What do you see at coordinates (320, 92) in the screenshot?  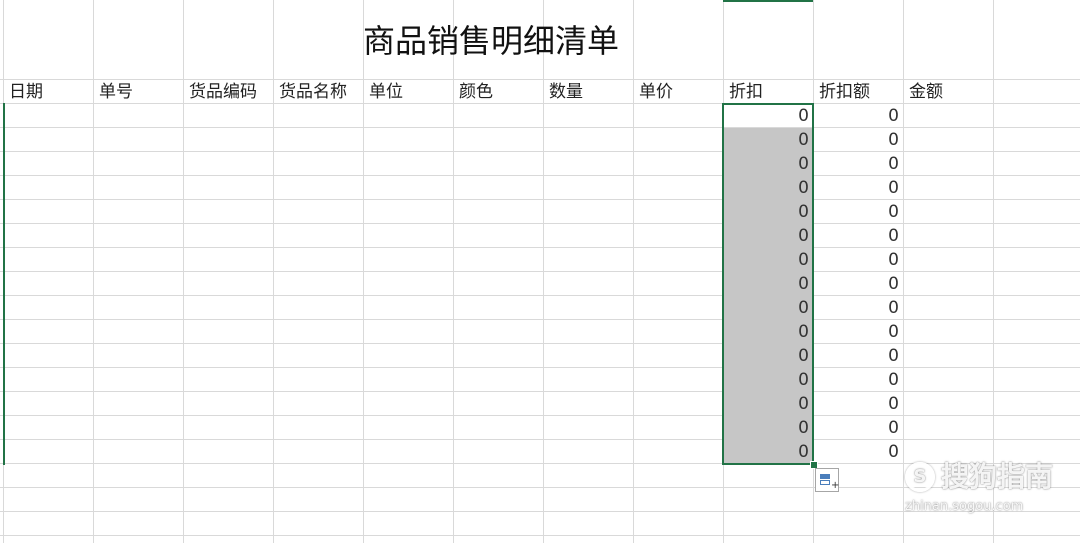 I see `column-header-cell: 货品名称` at bounding box center [320, 92].